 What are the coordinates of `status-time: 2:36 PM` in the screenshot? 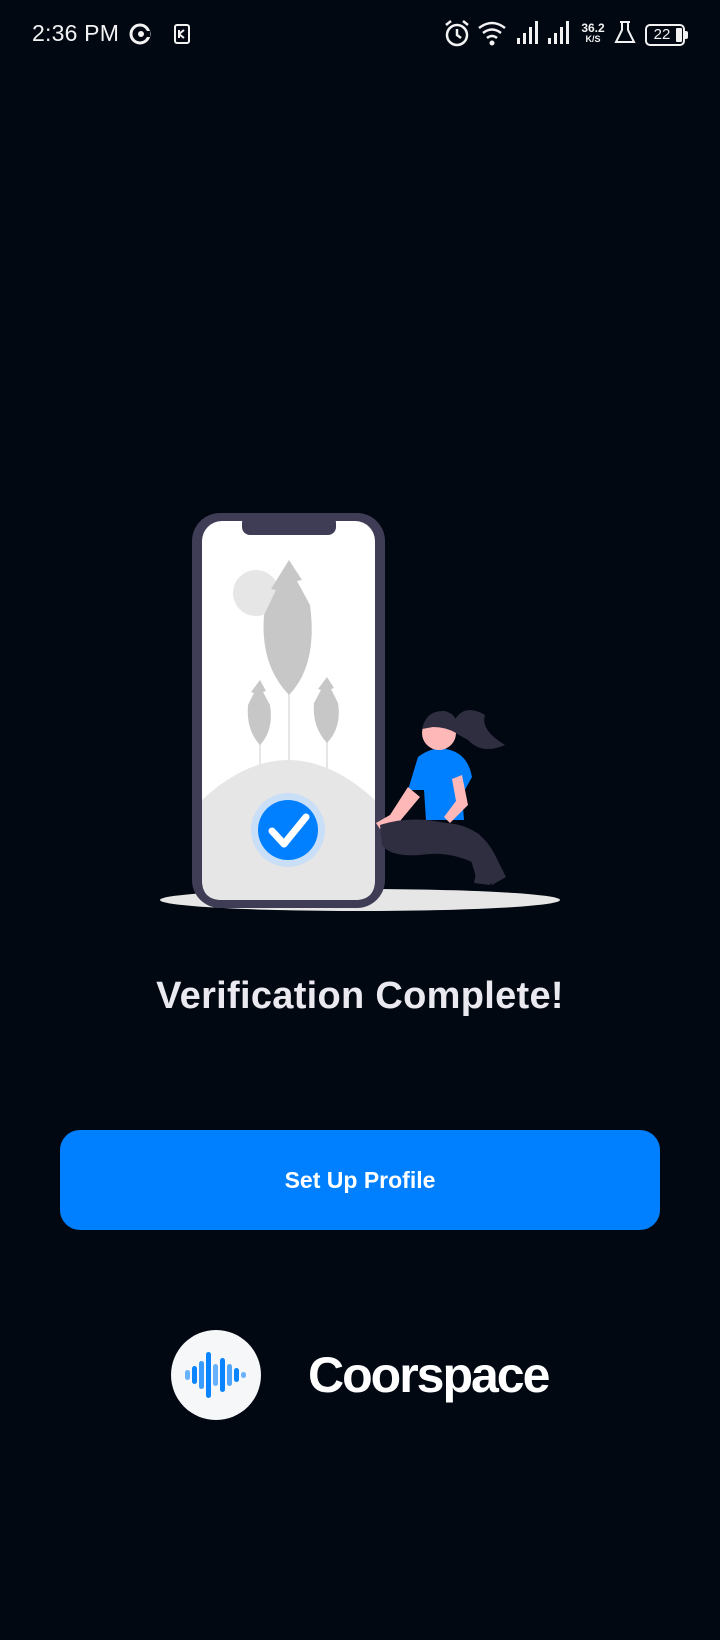 It's located at (76, 33).